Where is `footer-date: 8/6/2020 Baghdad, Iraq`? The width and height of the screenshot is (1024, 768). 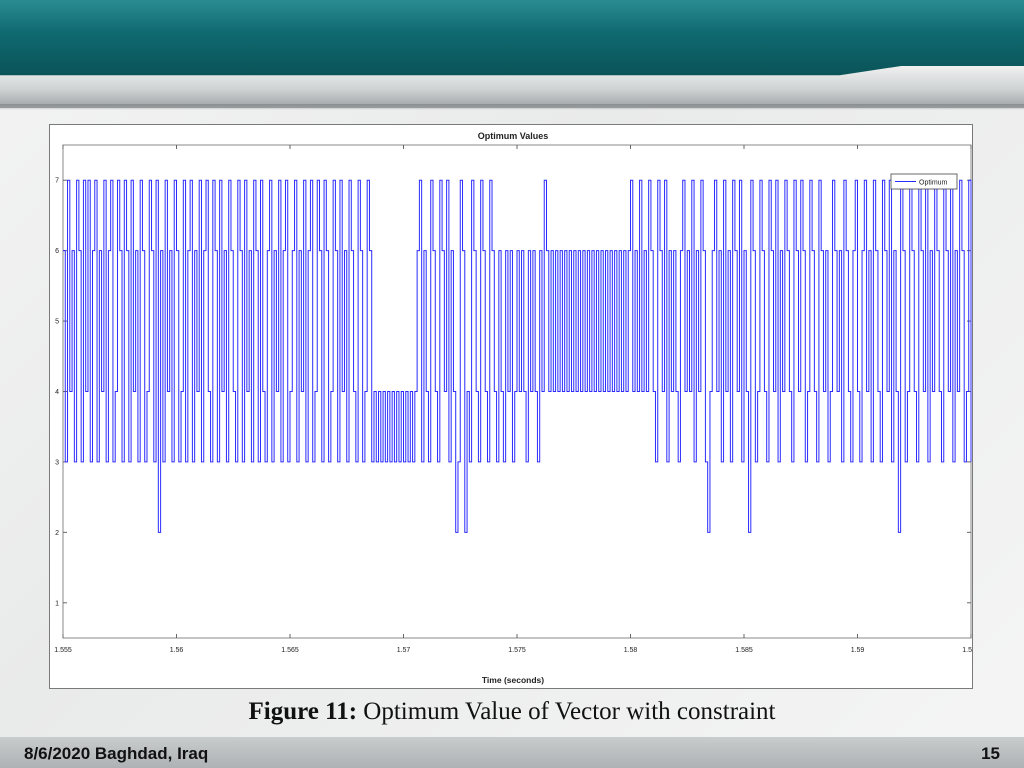
footer-date: 8/6/2020 Baghdad, Iraq is located at coordinates (116, 753).